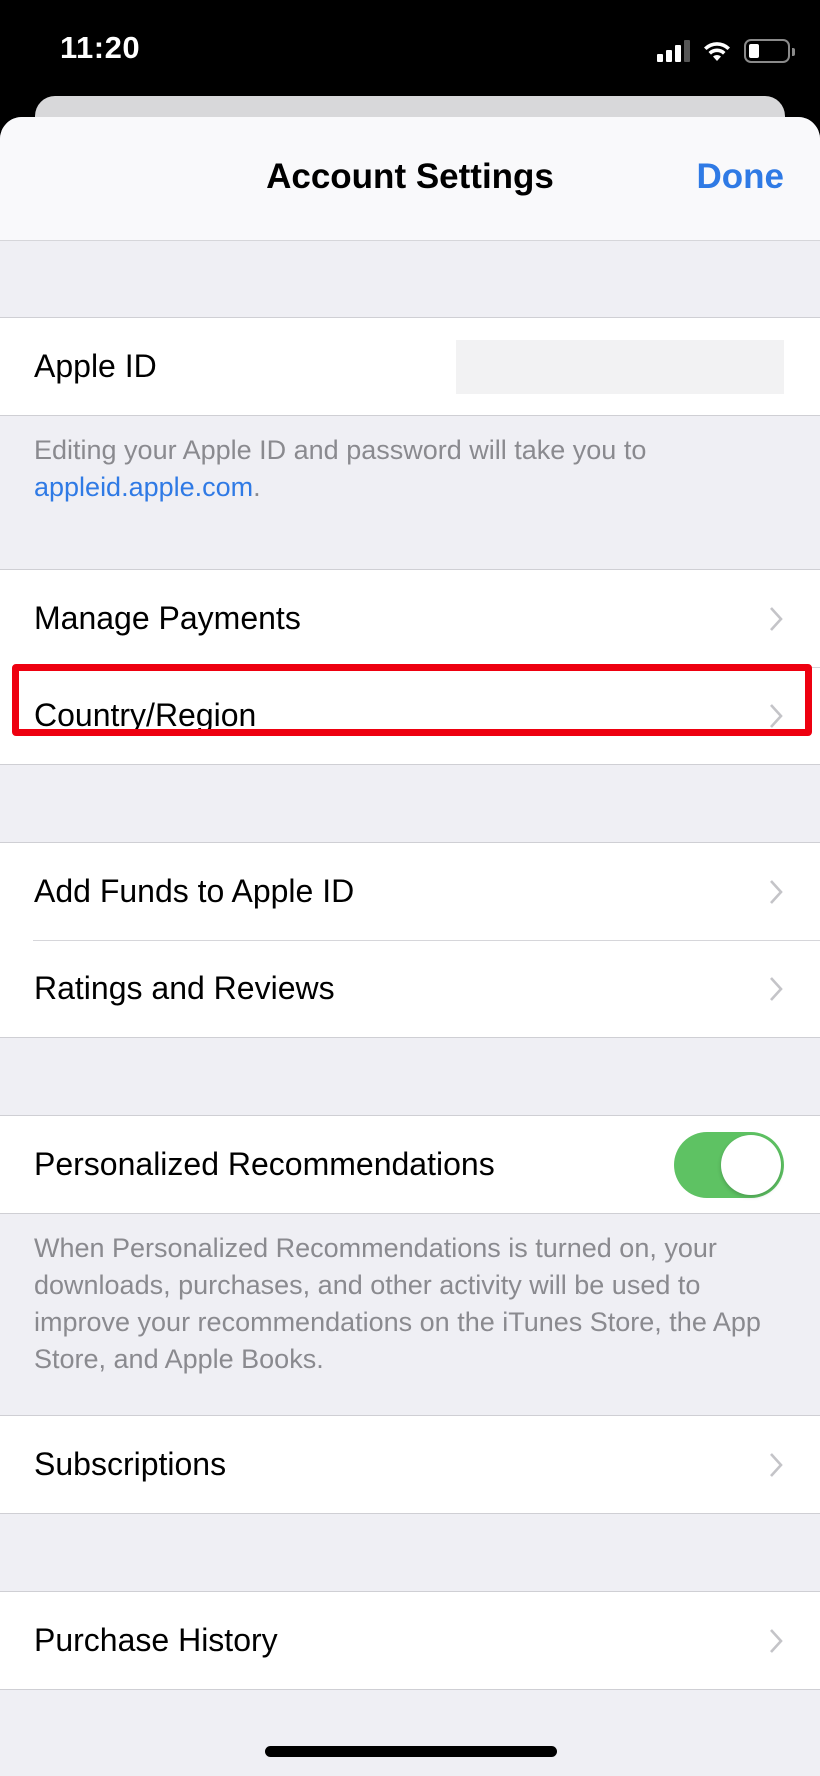 This screenshot has height=1776, width=820. I want to click on personalized-group: Personalized Recommendations, so click(410, 1164).